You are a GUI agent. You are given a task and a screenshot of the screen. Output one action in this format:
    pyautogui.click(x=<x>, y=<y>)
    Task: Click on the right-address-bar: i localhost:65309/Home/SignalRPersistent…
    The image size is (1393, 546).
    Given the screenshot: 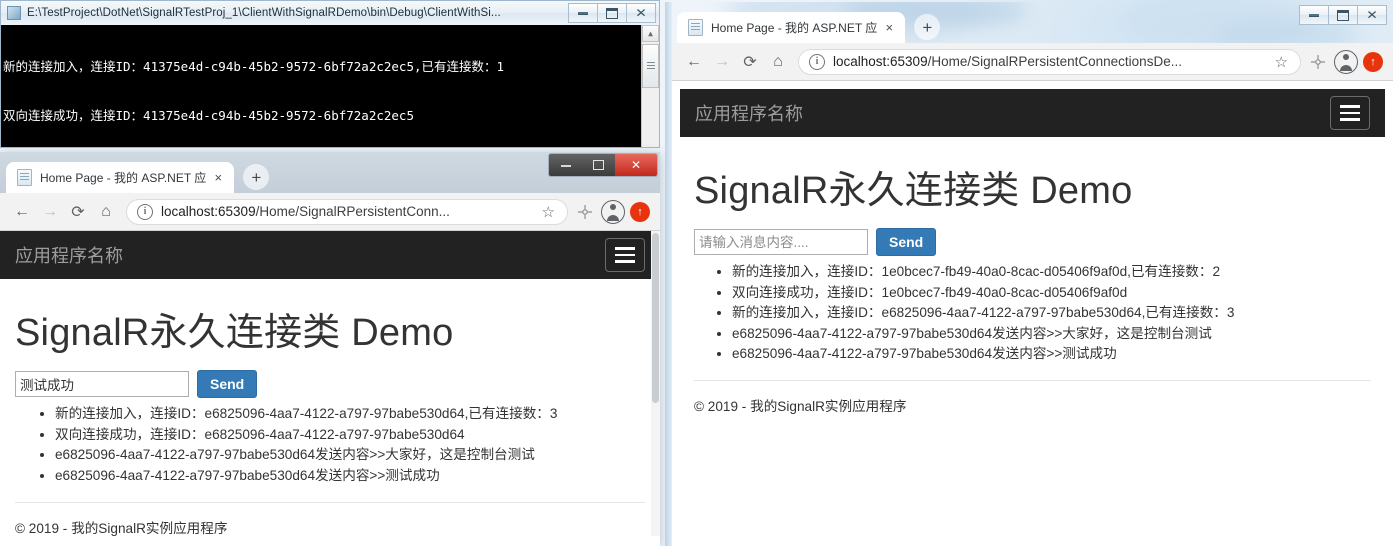 What is the action you would take?
    pyautogui.click(x=1049, y=61)
    